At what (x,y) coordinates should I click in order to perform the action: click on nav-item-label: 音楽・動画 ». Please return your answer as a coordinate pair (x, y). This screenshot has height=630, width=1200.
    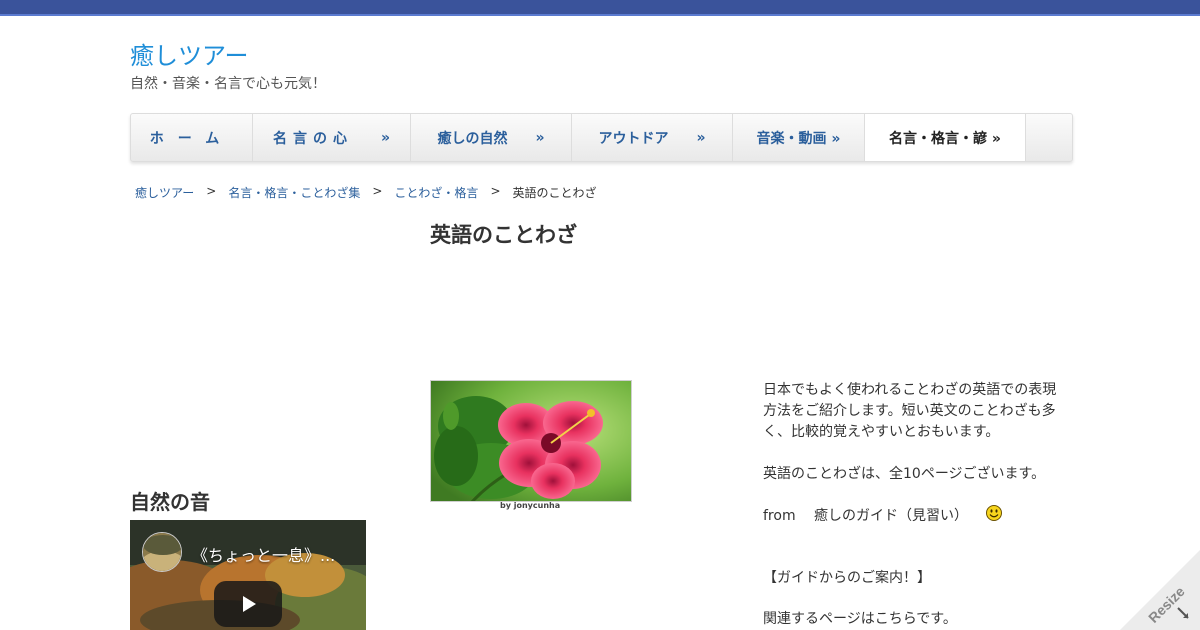
    Looking at the image, I should click on (798, 138).